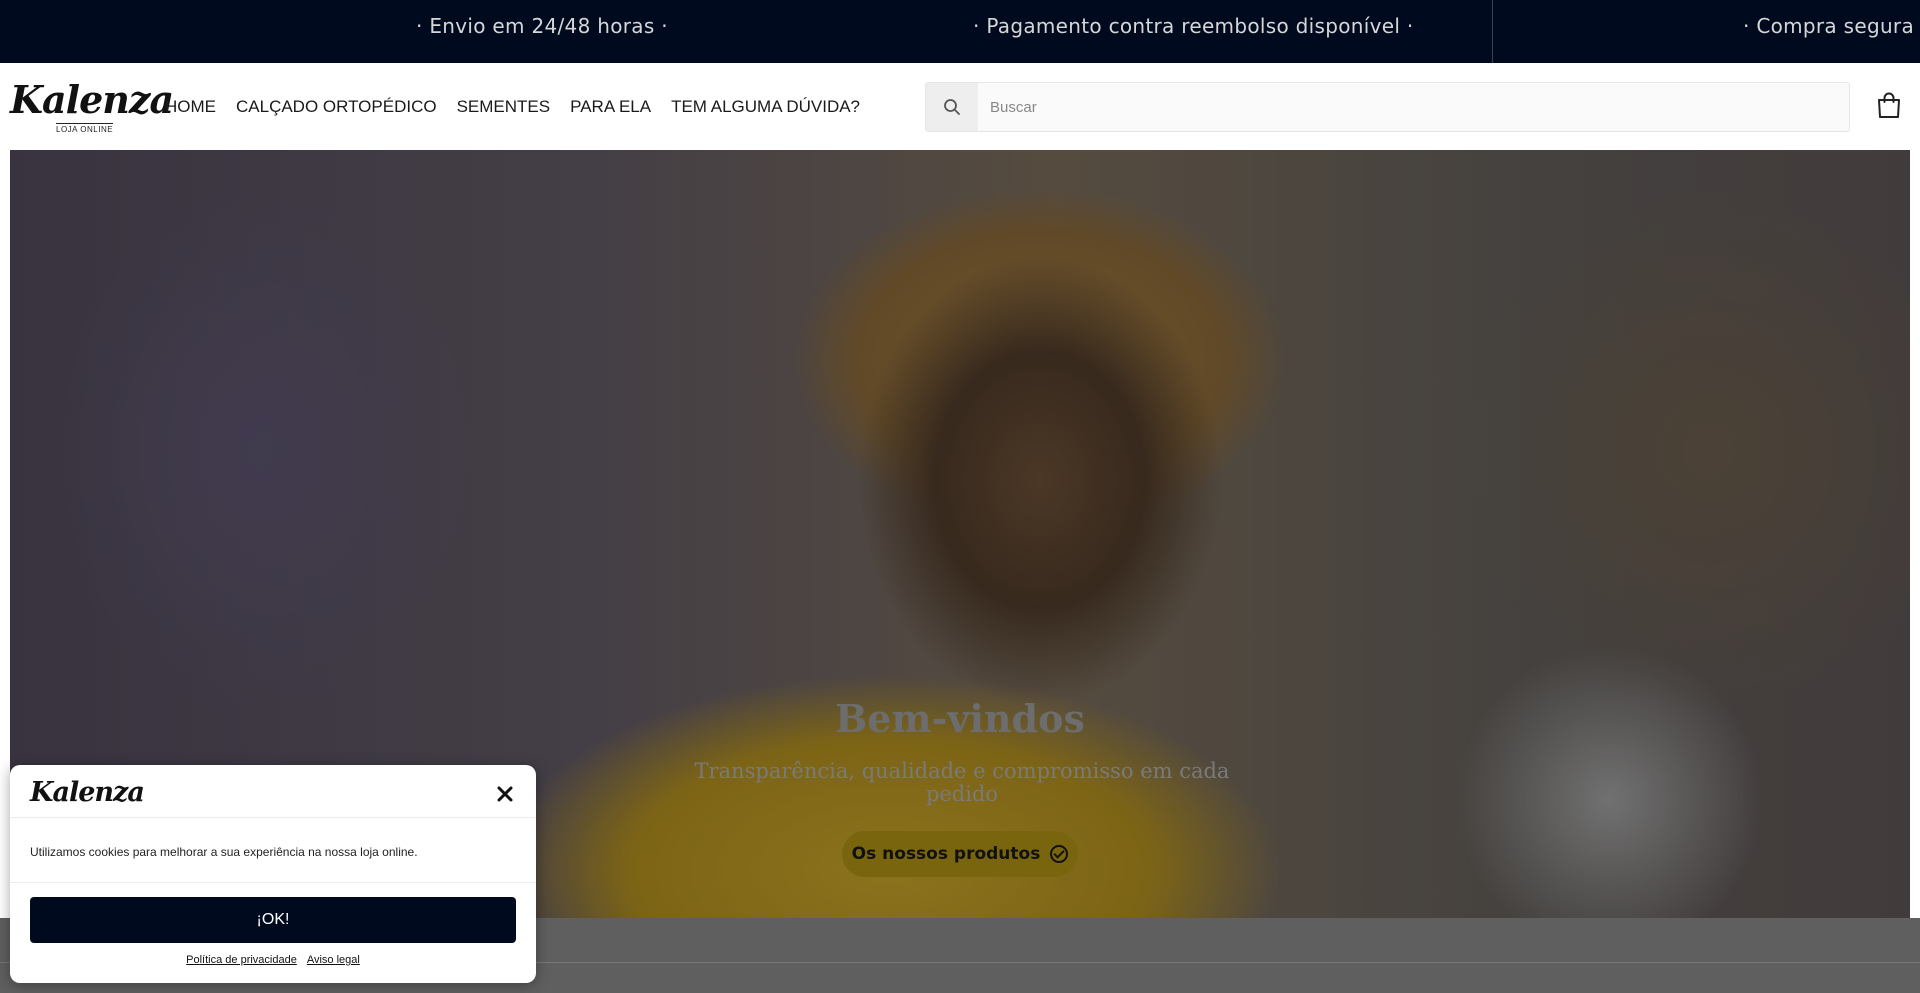 This screenshot has height=993, width=1920. I want to click on search-icon, so click(952, 107).